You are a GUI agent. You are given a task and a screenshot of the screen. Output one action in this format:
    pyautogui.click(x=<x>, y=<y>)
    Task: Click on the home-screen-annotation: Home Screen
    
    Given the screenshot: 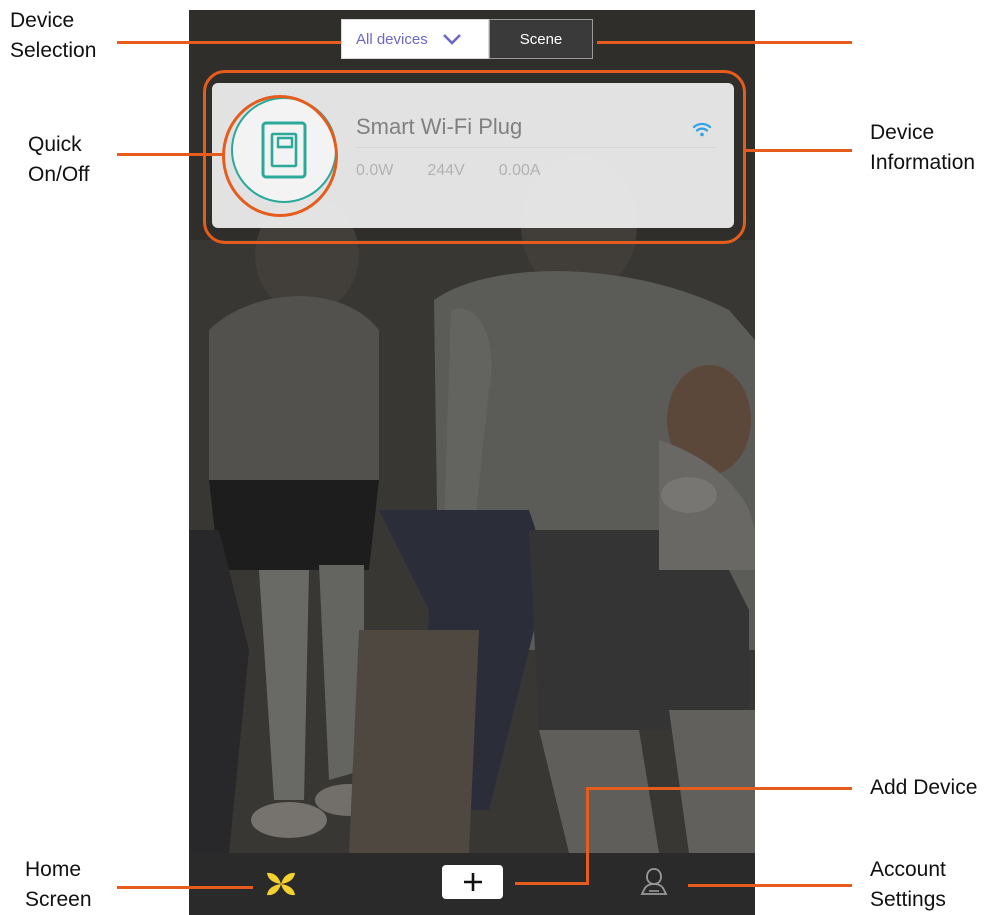 What is the action you would take?
    pyautogui.click(x=58, y=884)
    